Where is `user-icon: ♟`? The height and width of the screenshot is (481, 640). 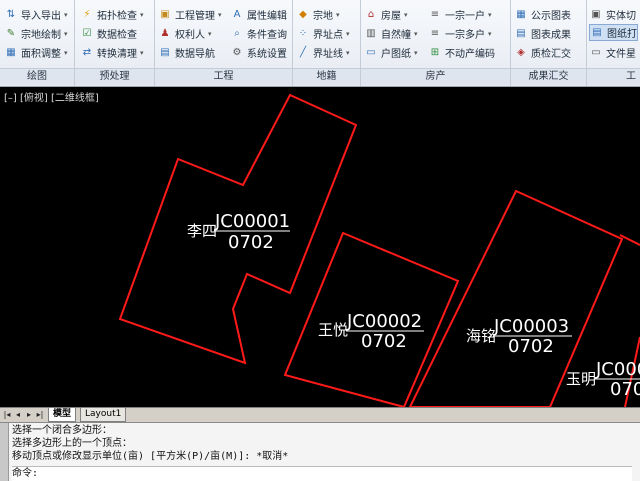 user-icon: ♟ is located at coordinates (165, 33).